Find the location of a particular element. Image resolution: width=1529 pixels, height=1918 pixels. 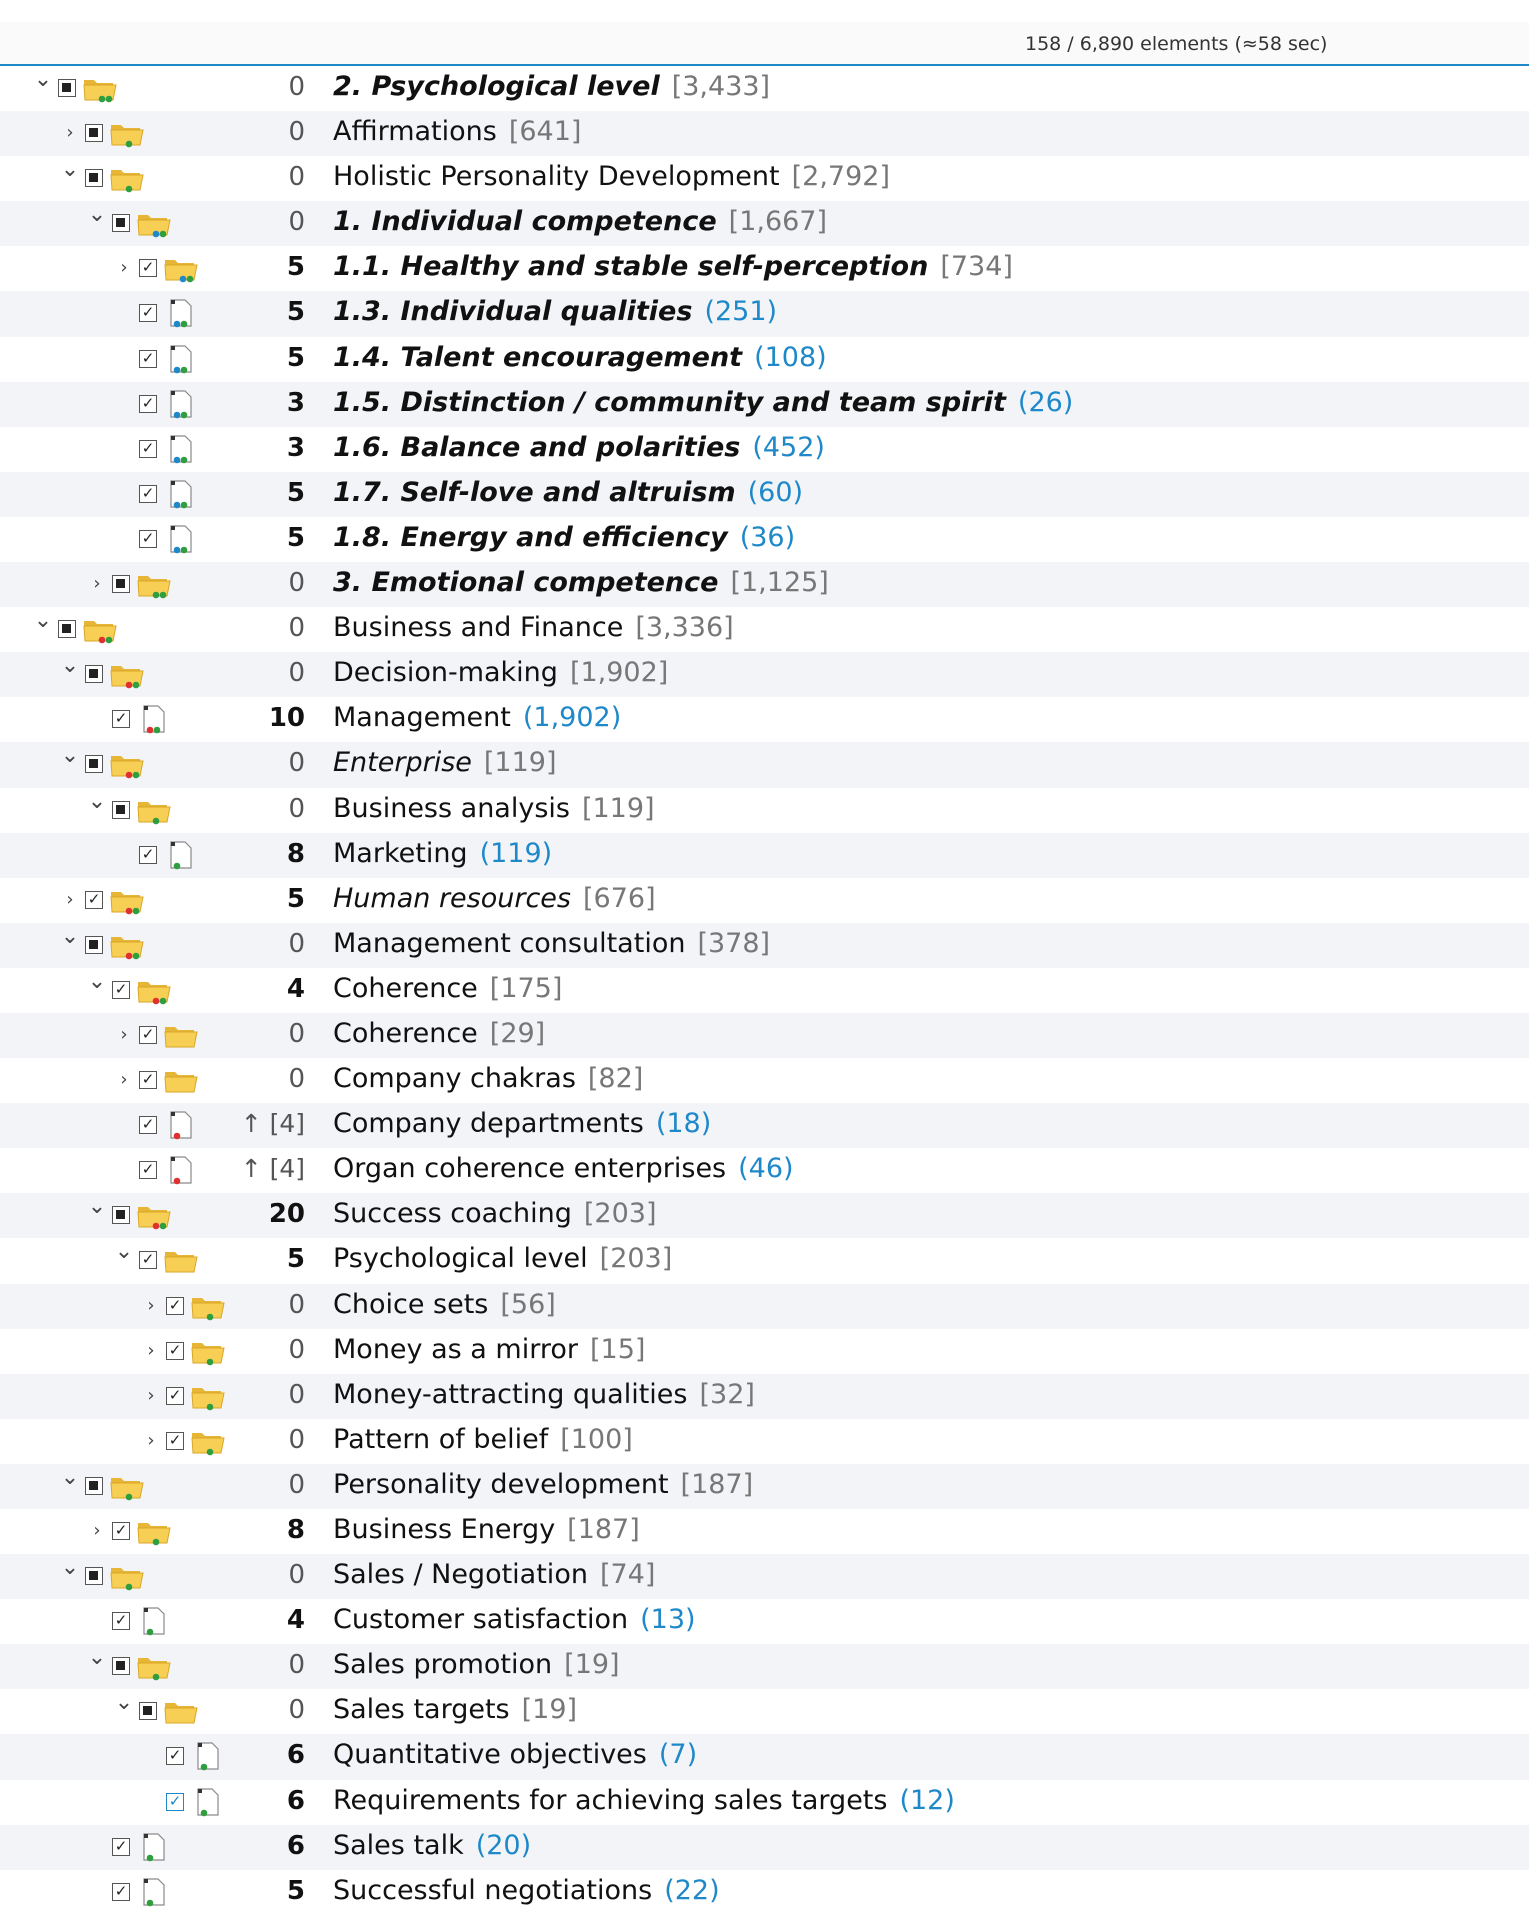

tree-row: ⌄ 20 Success coaching [203] is located at coordinates (764, 1216).